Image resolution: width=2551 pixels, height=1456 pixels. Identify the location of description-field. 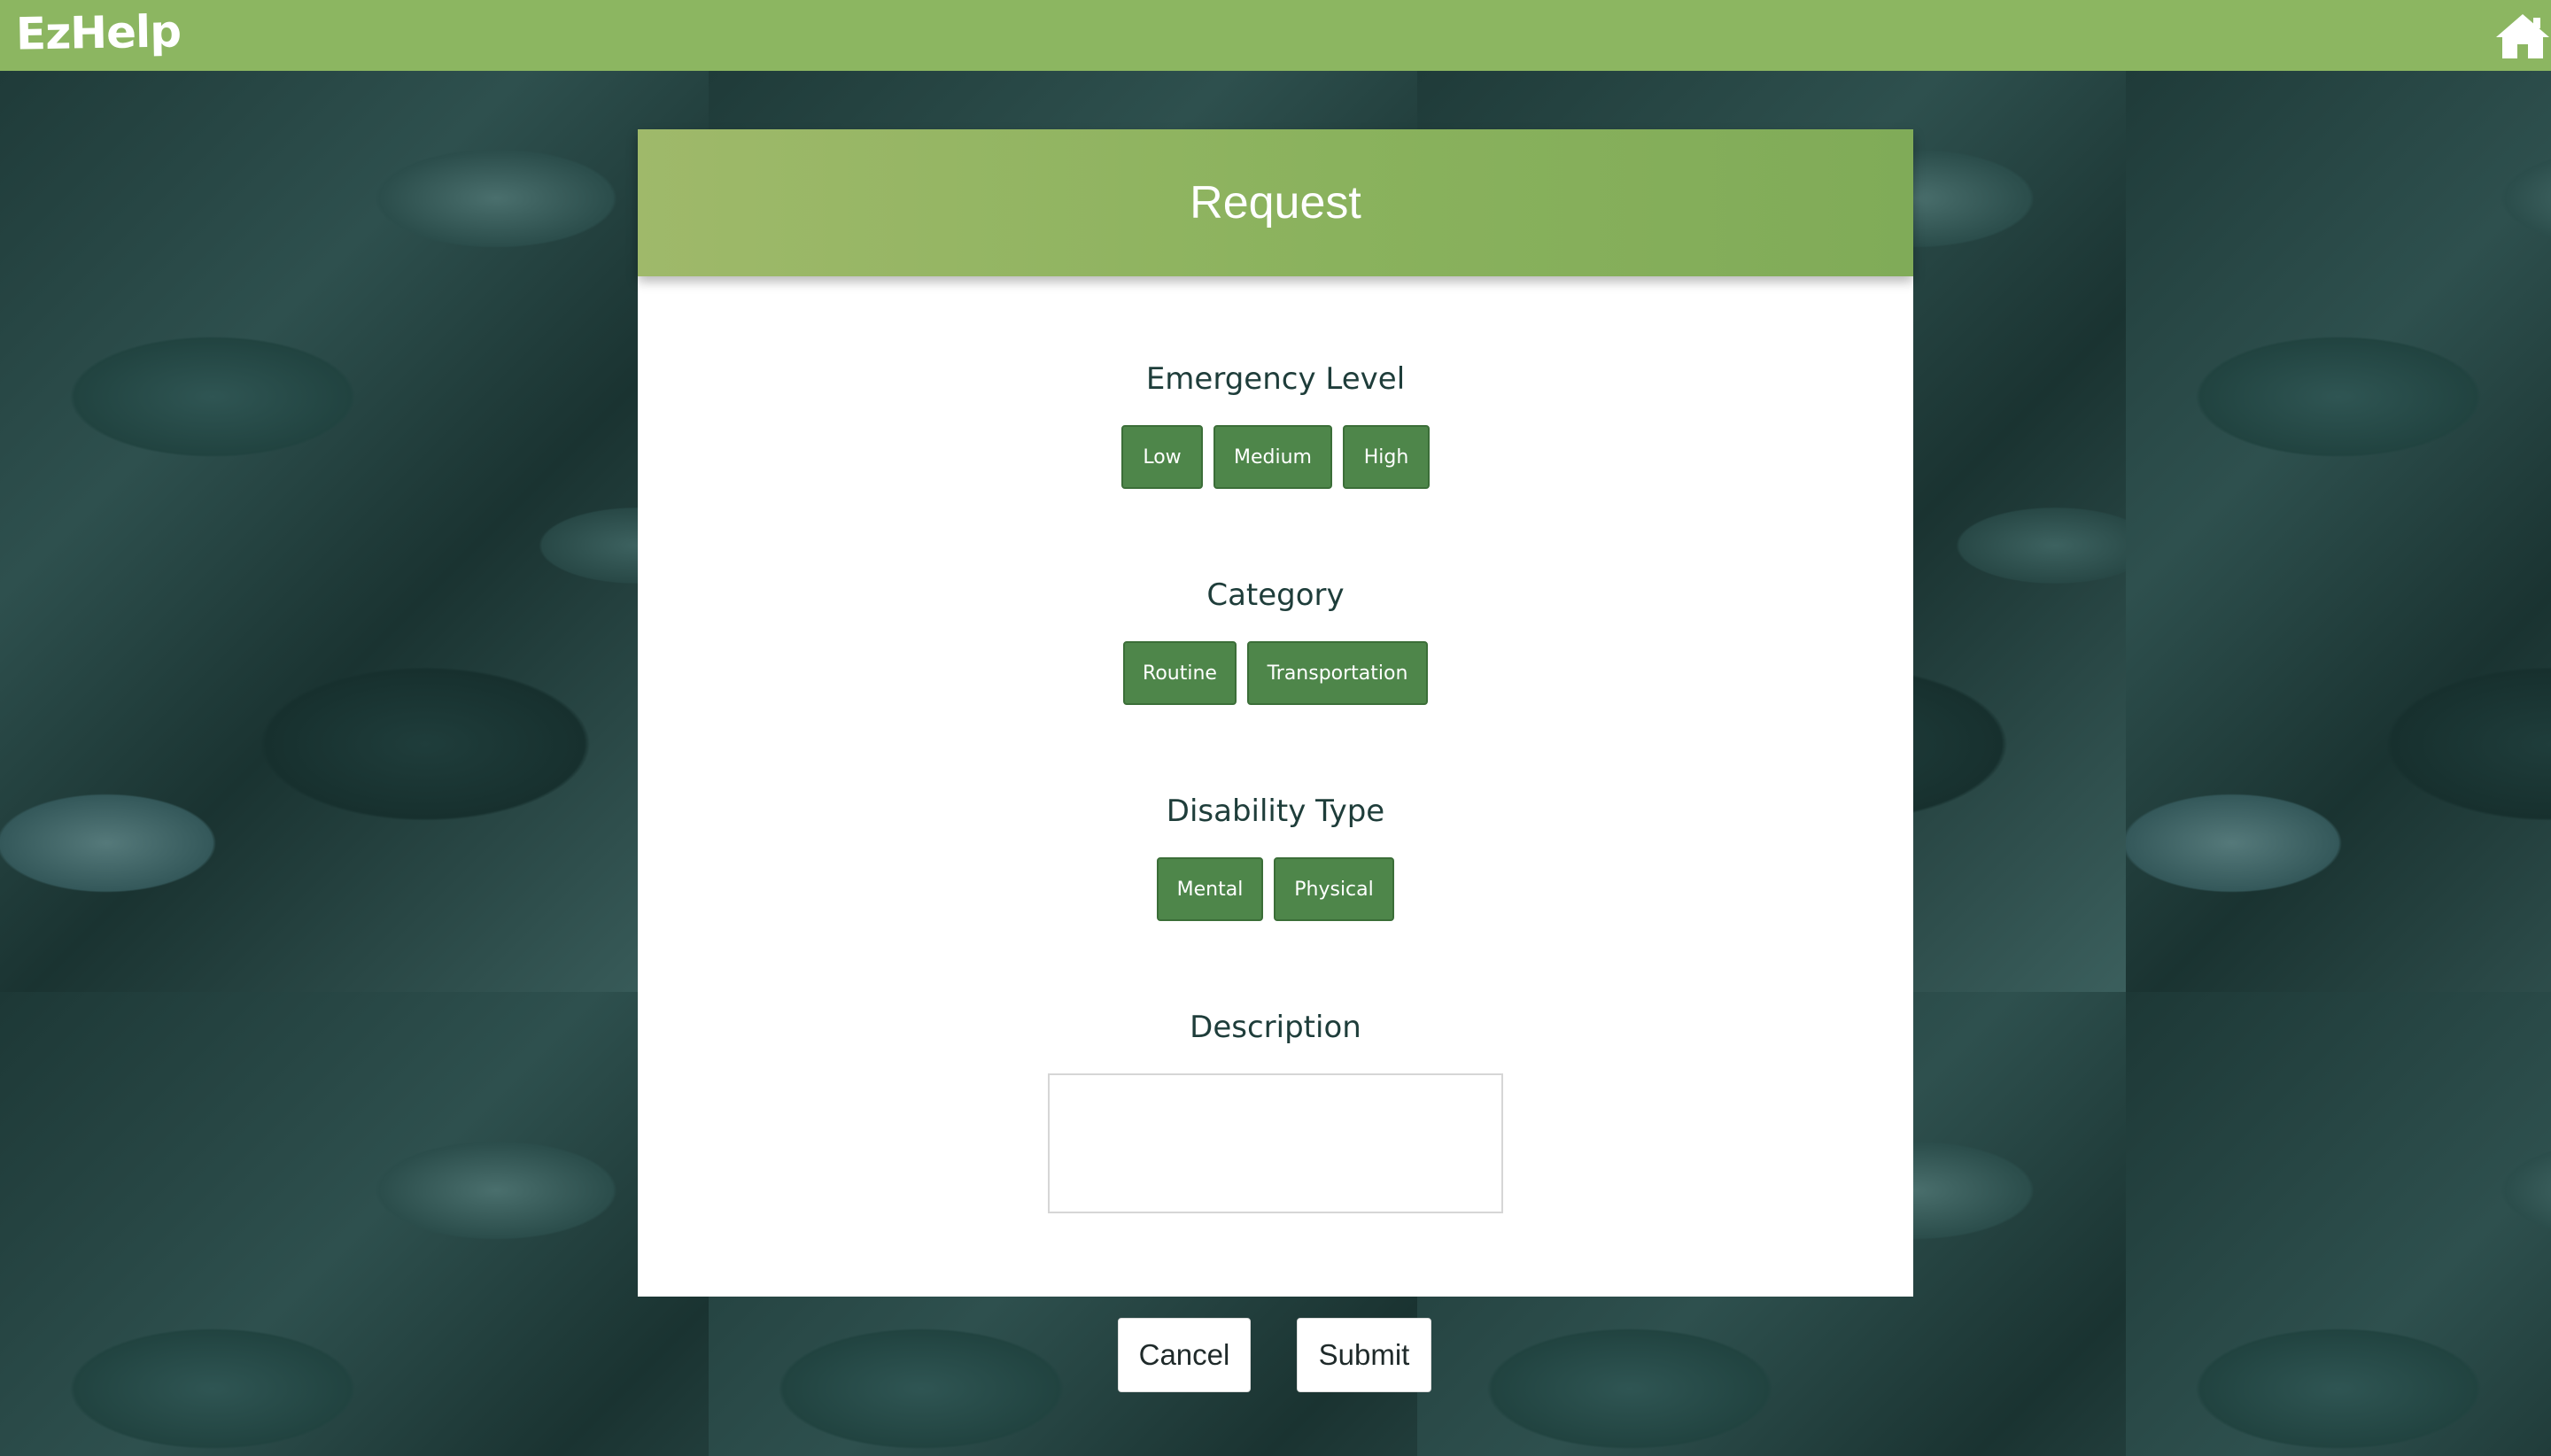
(1275, 1143).